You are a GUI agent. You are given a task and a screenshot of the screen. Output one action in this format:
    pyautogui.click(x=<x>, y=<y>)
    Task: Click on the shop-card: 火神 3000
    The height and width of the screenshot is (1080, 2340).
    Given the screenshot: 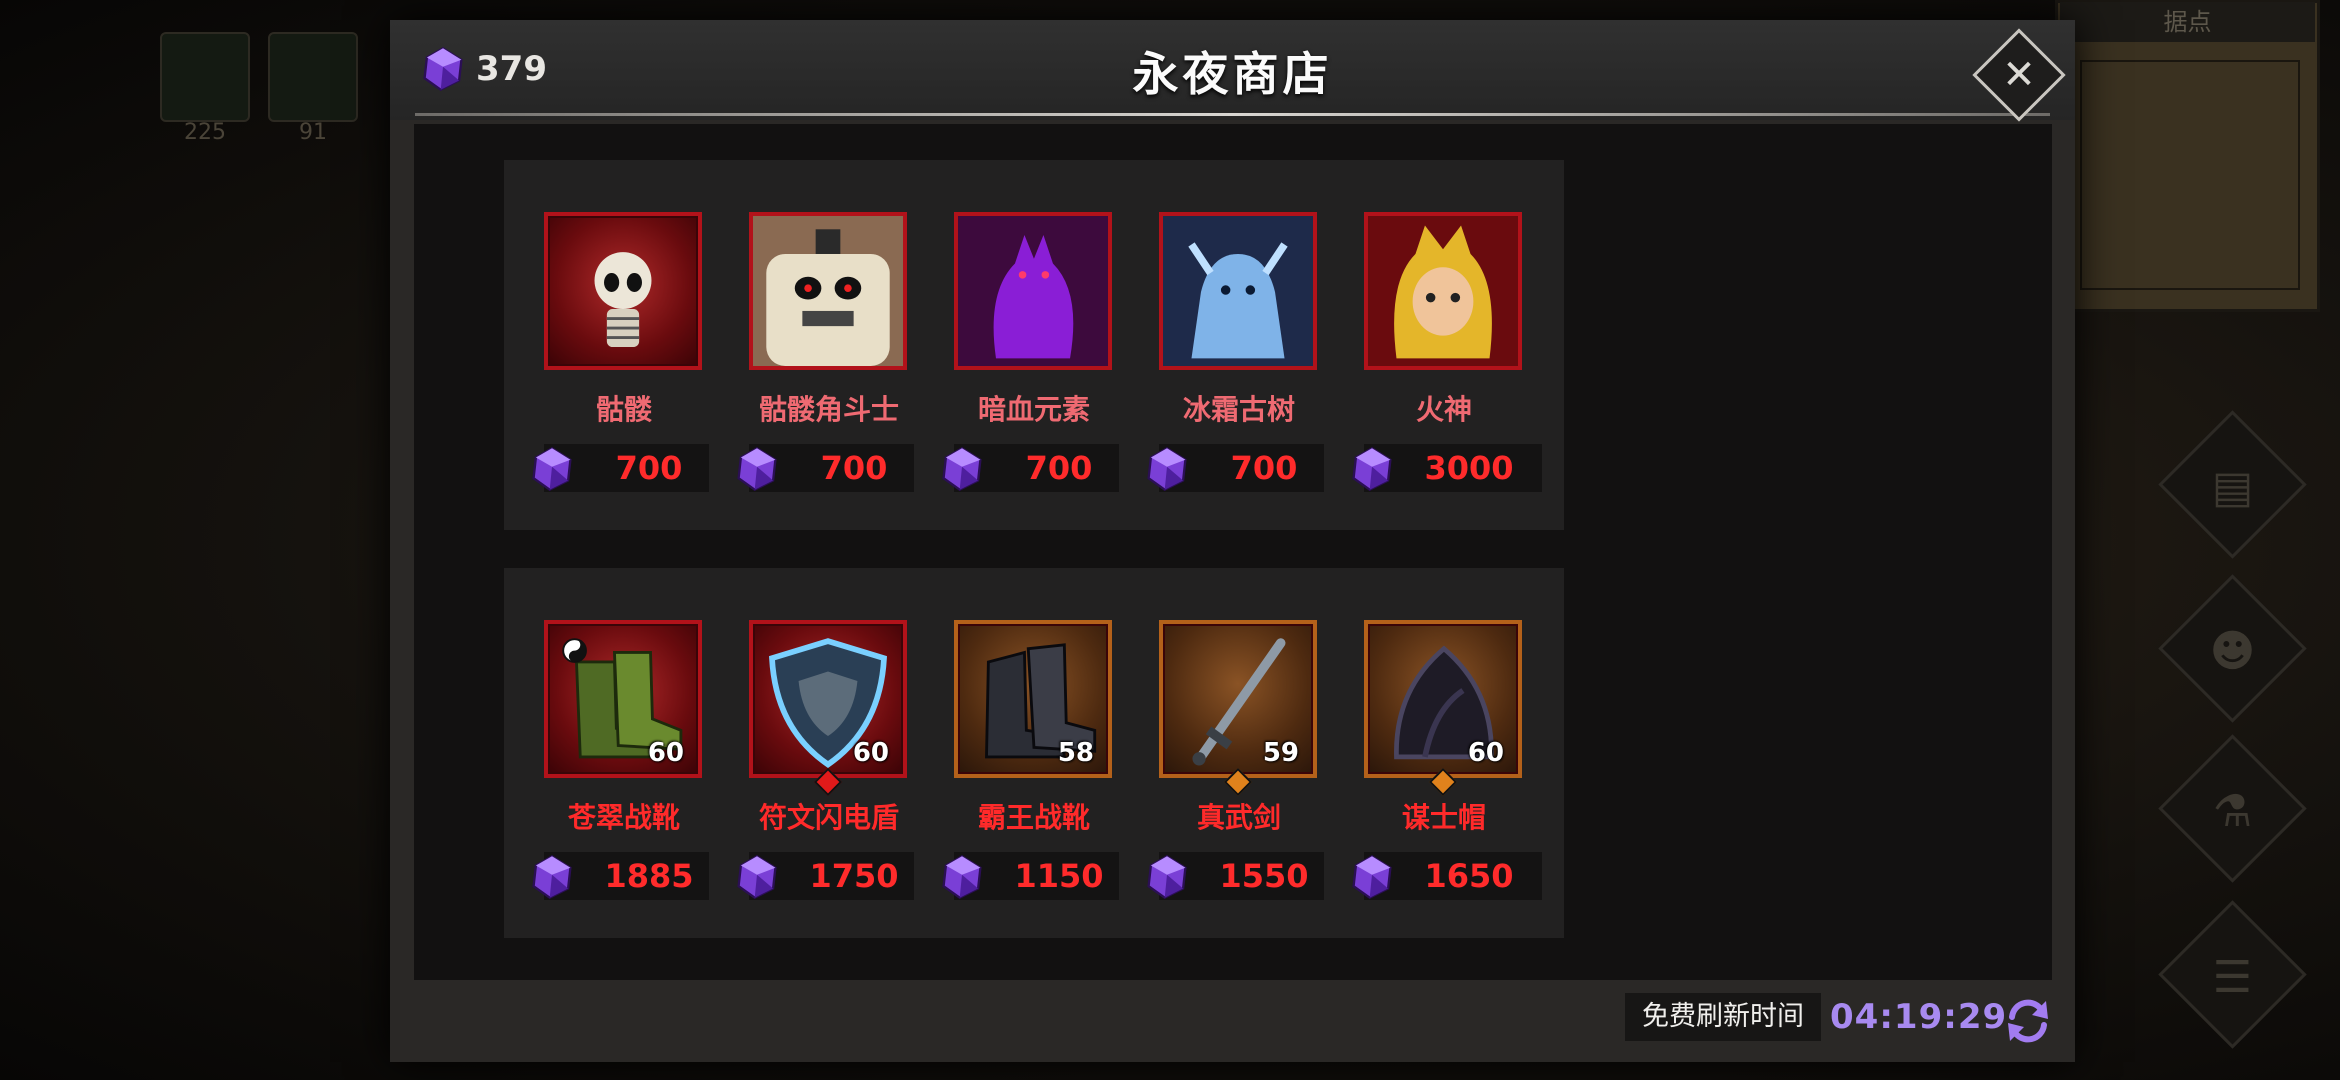 What is the action you would take?
    pyautogui.click(x=1444, y=345)
    